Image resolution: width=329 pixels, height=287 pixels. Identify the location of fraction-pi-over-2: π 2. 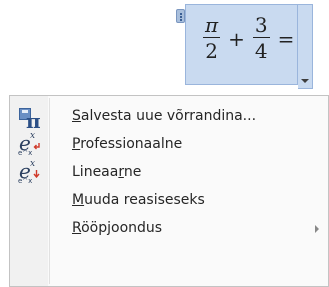
(211, 38).